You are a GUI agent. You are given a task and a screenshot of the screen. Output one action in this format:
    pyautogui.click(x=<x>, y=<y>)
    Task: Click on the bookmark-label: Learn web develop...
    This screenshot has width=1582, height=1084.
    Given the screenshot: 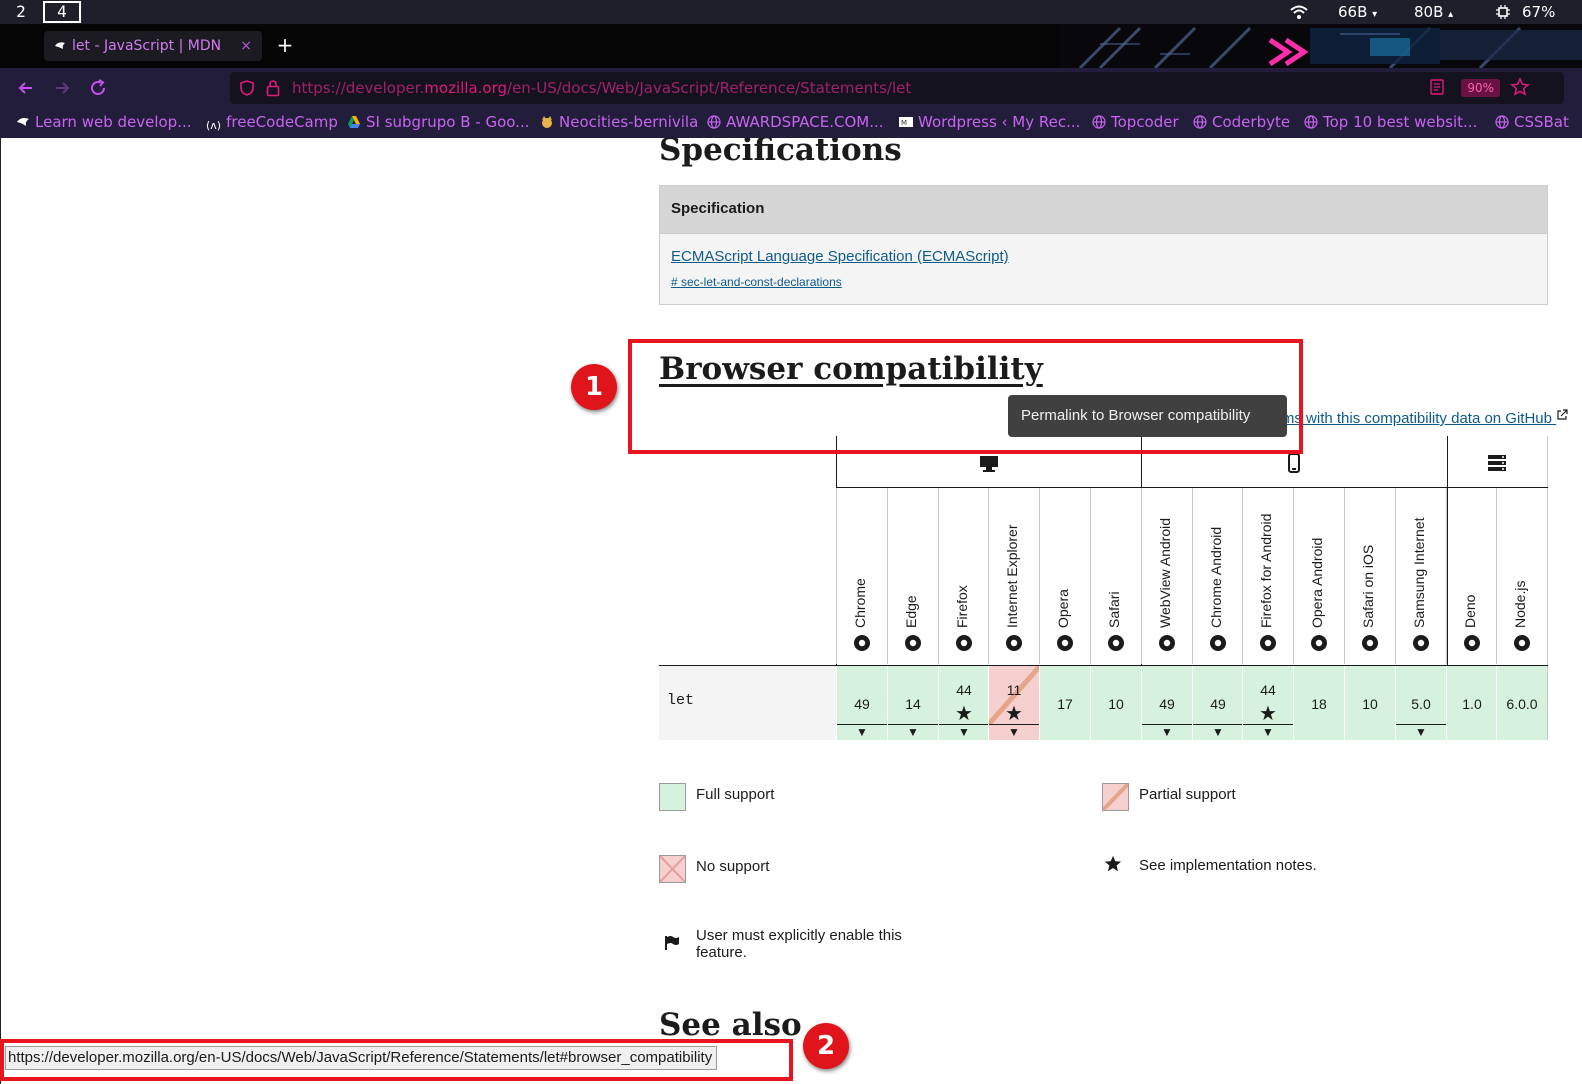 What is the action you would take?
    pyautogui.click(x=113, y=122)
    